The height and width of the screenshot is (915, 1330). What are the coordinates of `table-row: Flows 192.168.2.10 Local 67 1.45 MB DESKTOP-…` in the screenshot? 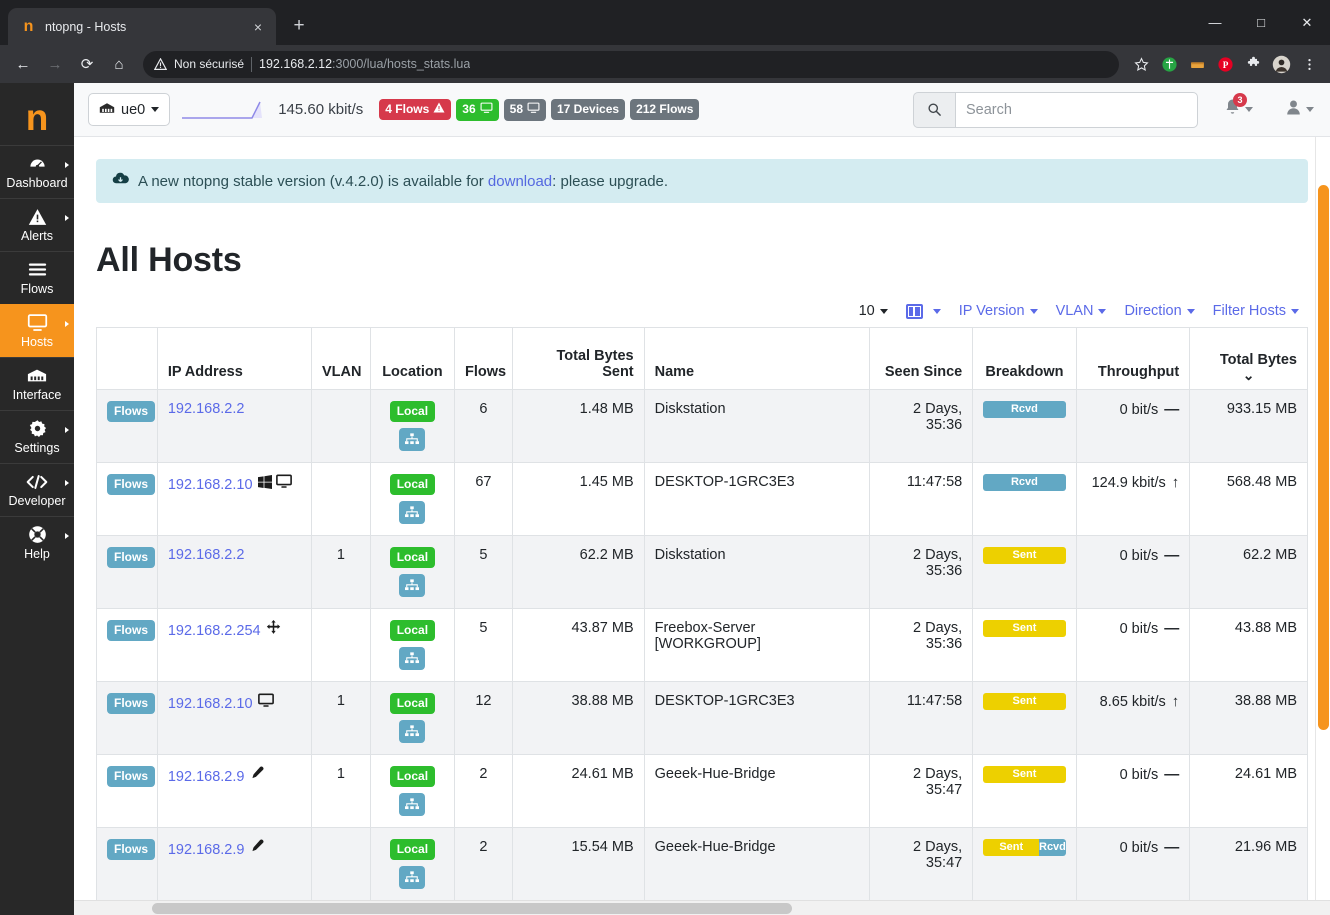 It's located at (702, 499).